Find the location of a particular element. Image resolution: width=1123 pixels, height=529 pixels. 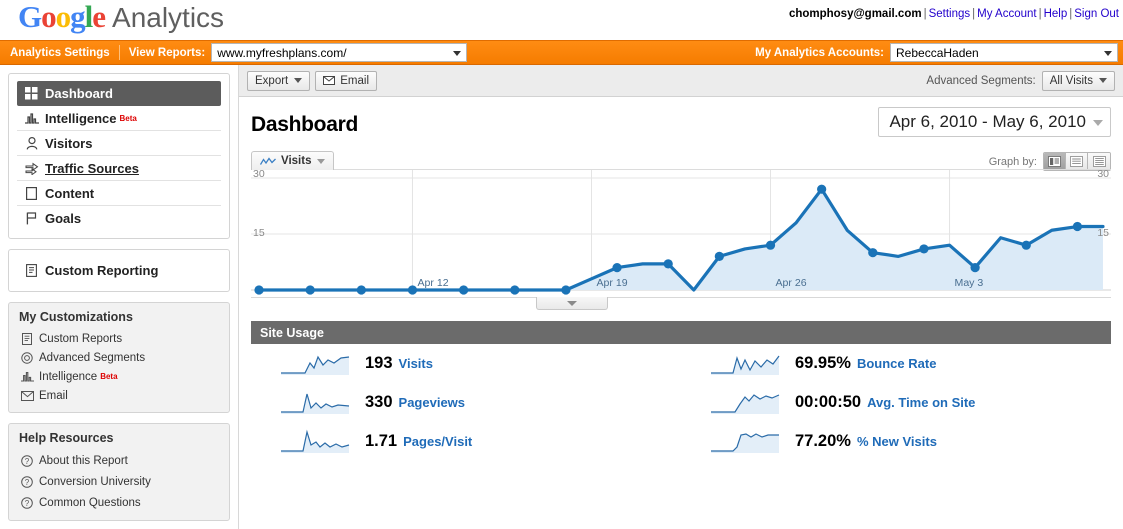

metric-tab-label: Visits is located at coordinates (296, 161).